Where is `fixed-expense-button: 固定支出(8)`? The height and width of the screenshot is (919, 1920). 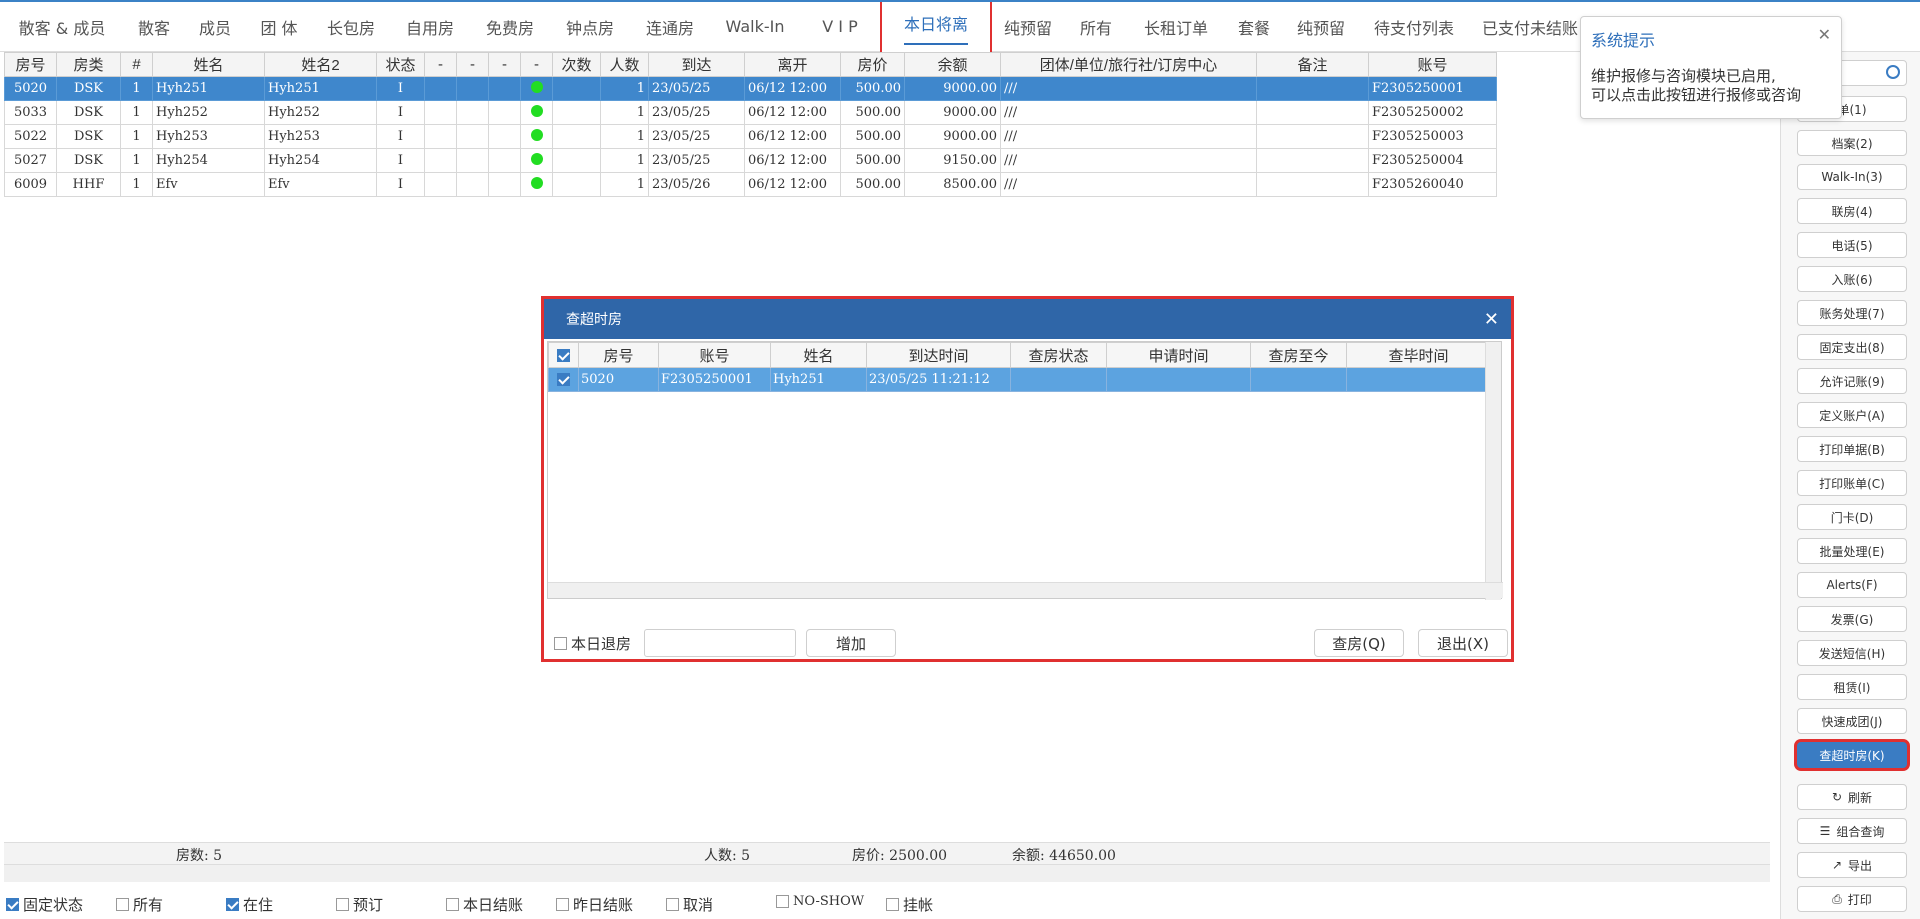
fixed-expense-button: 固定支出(8) is located at coordinates (1852, 347).